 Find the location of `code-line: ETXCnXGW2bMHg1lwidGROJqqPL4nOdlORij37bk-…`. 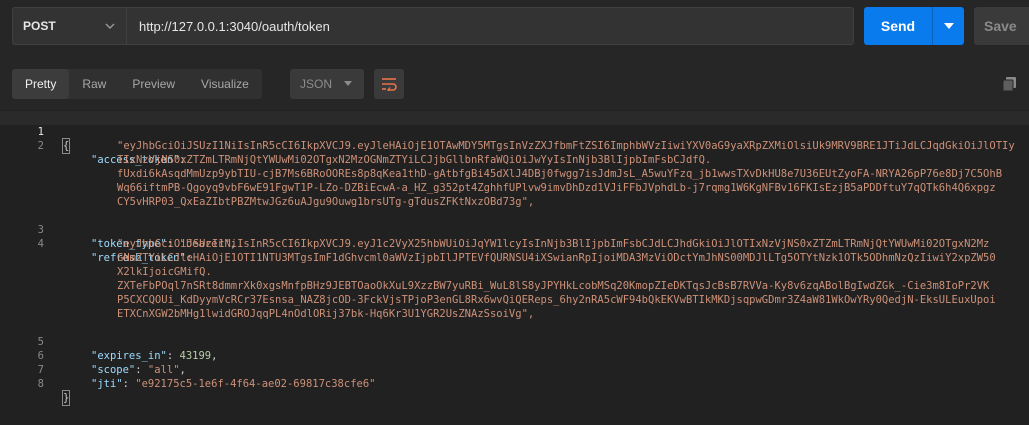

code-line: ETXCnXGW2bMHg1lwidGROJqqPL4nOdlORij37bk-… is located at coordinates (514, 314).